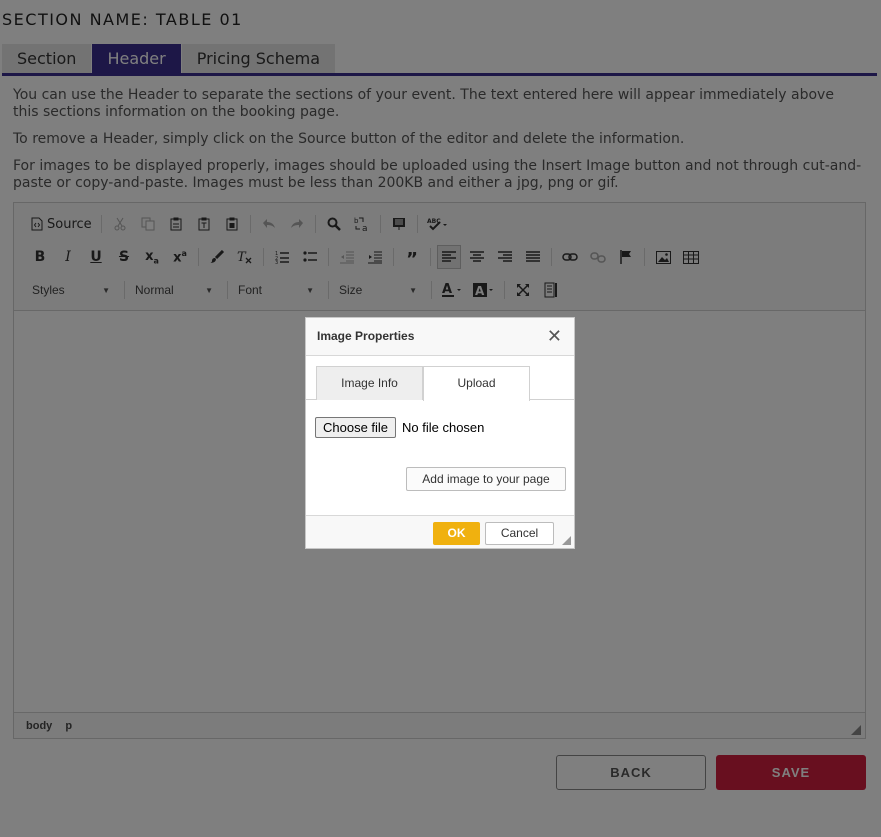 Image resolution: width=881 pixels, height=837 pixels. I want to click on tab-image-info: Image Info, so click(369, 383).